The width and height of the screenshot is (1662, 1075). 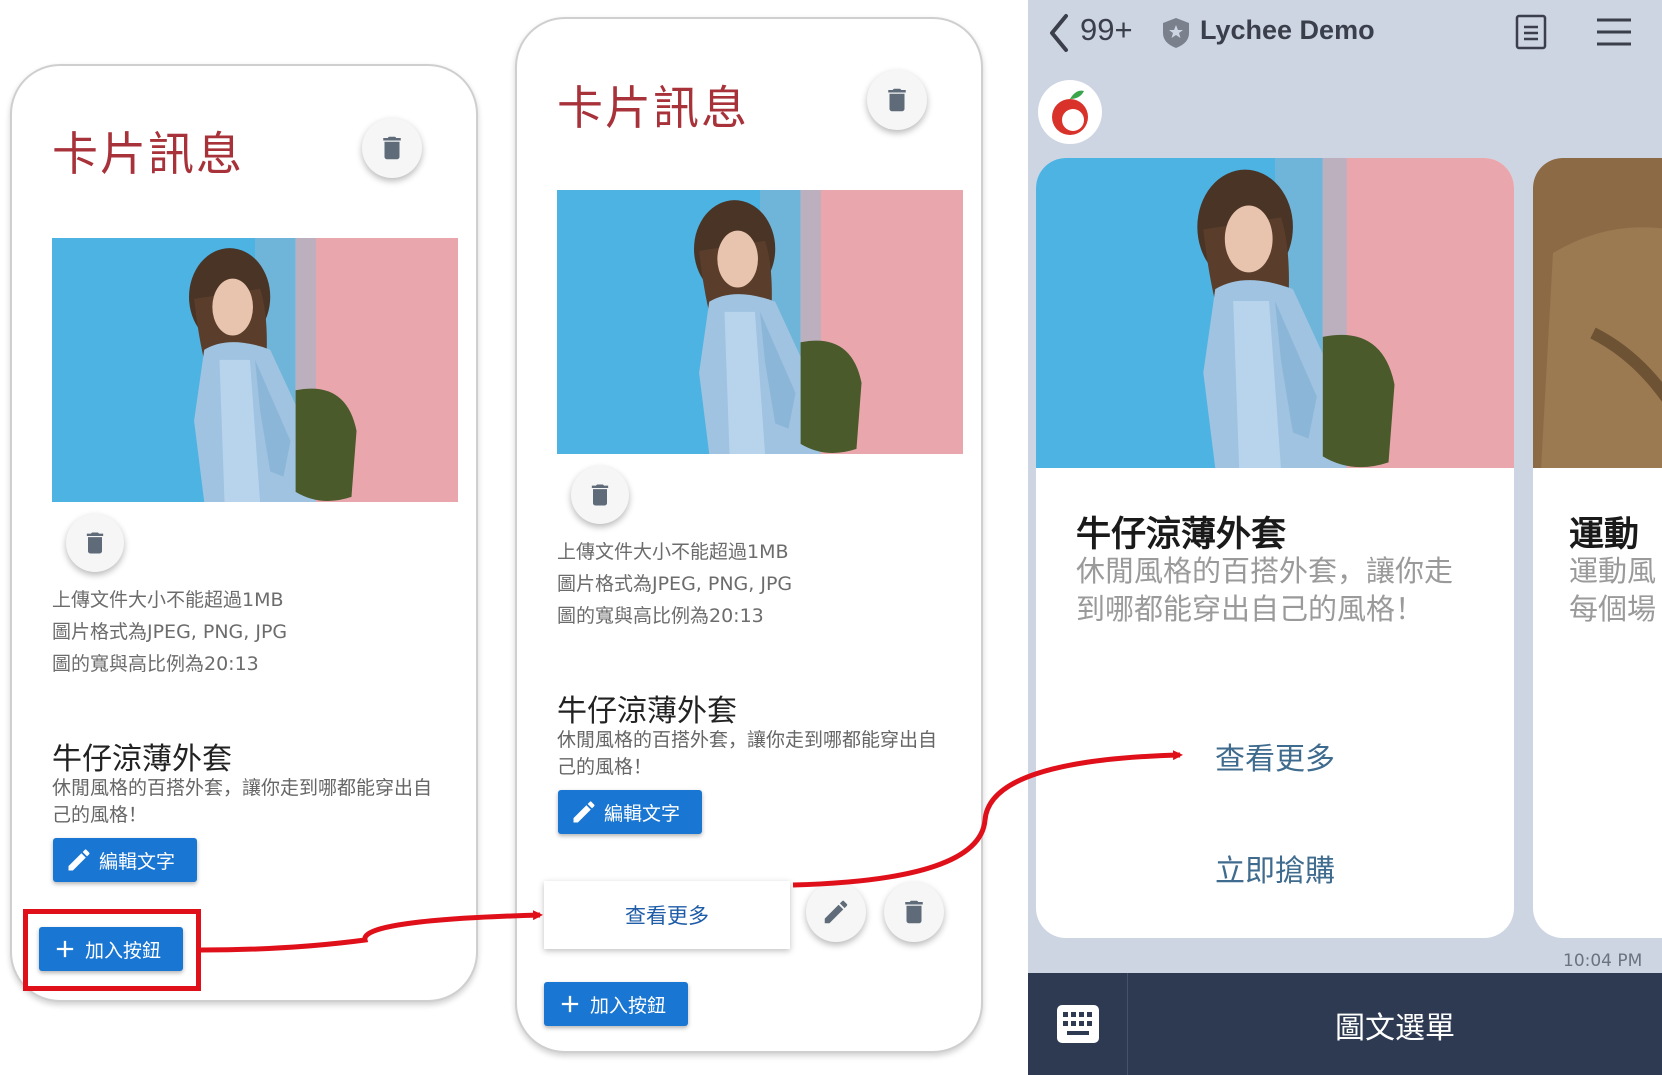 I want to click on rich-menu-bar: 圖文選單, so click(x=1345, y=1024).